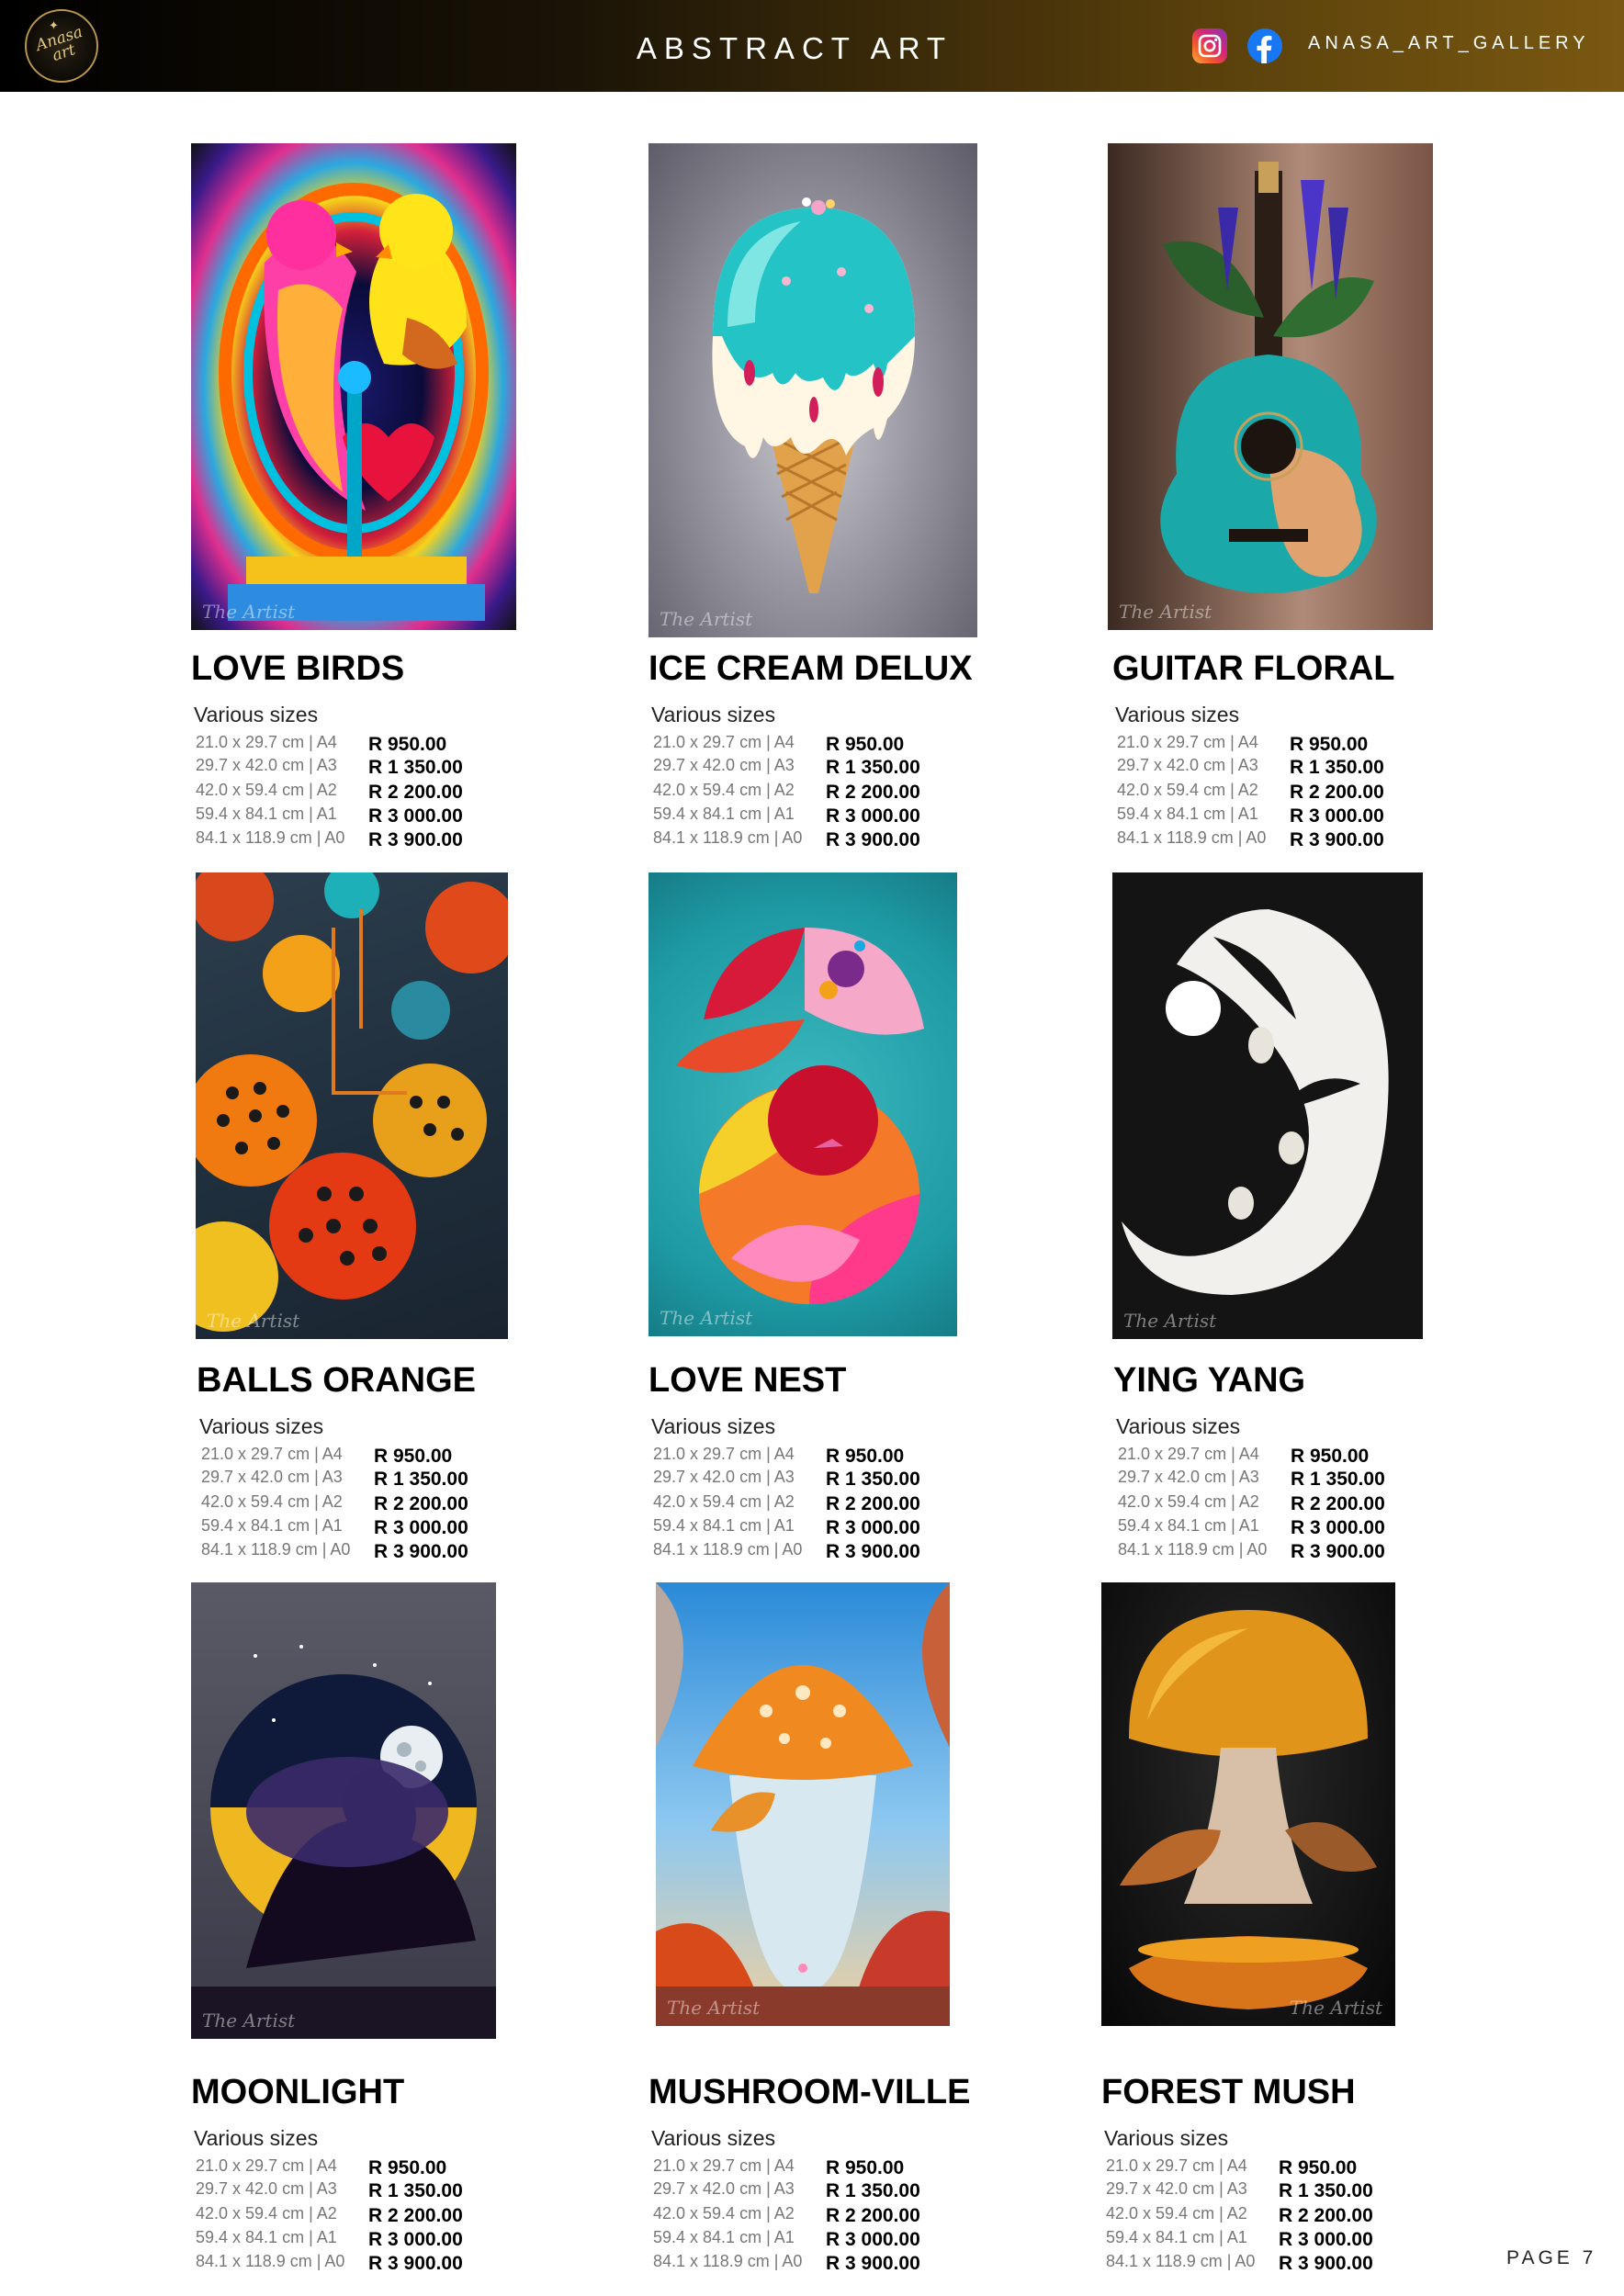 The height and width of the screenshot is (2296, 1624). What do you see at coordinates (1270, 386) in the screenshot?
I see `artwork-guitar-floral: The Artist` at bounding box center [1270, 386].